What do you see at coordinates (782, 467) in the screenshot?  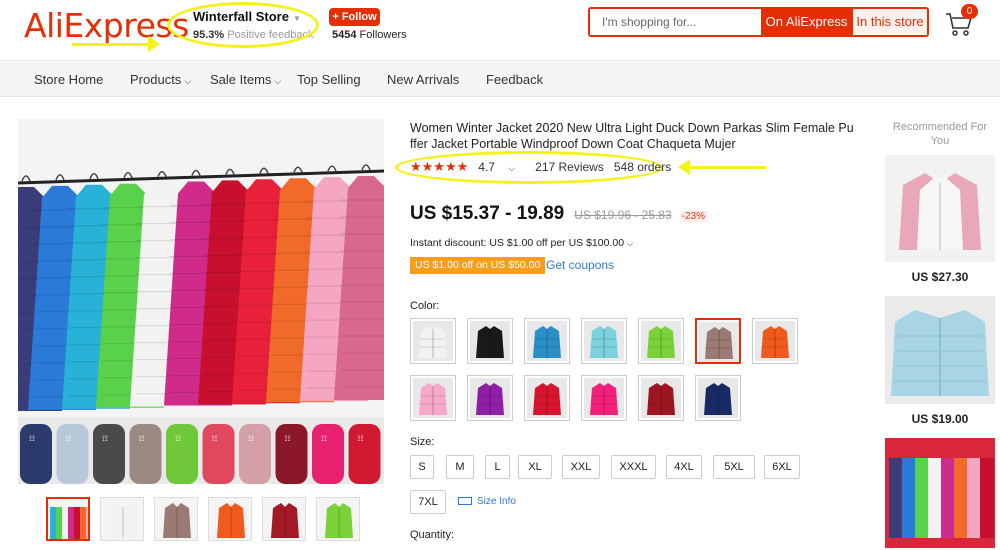 I see `size-option: 6XL` at bounding box center [782, 467].